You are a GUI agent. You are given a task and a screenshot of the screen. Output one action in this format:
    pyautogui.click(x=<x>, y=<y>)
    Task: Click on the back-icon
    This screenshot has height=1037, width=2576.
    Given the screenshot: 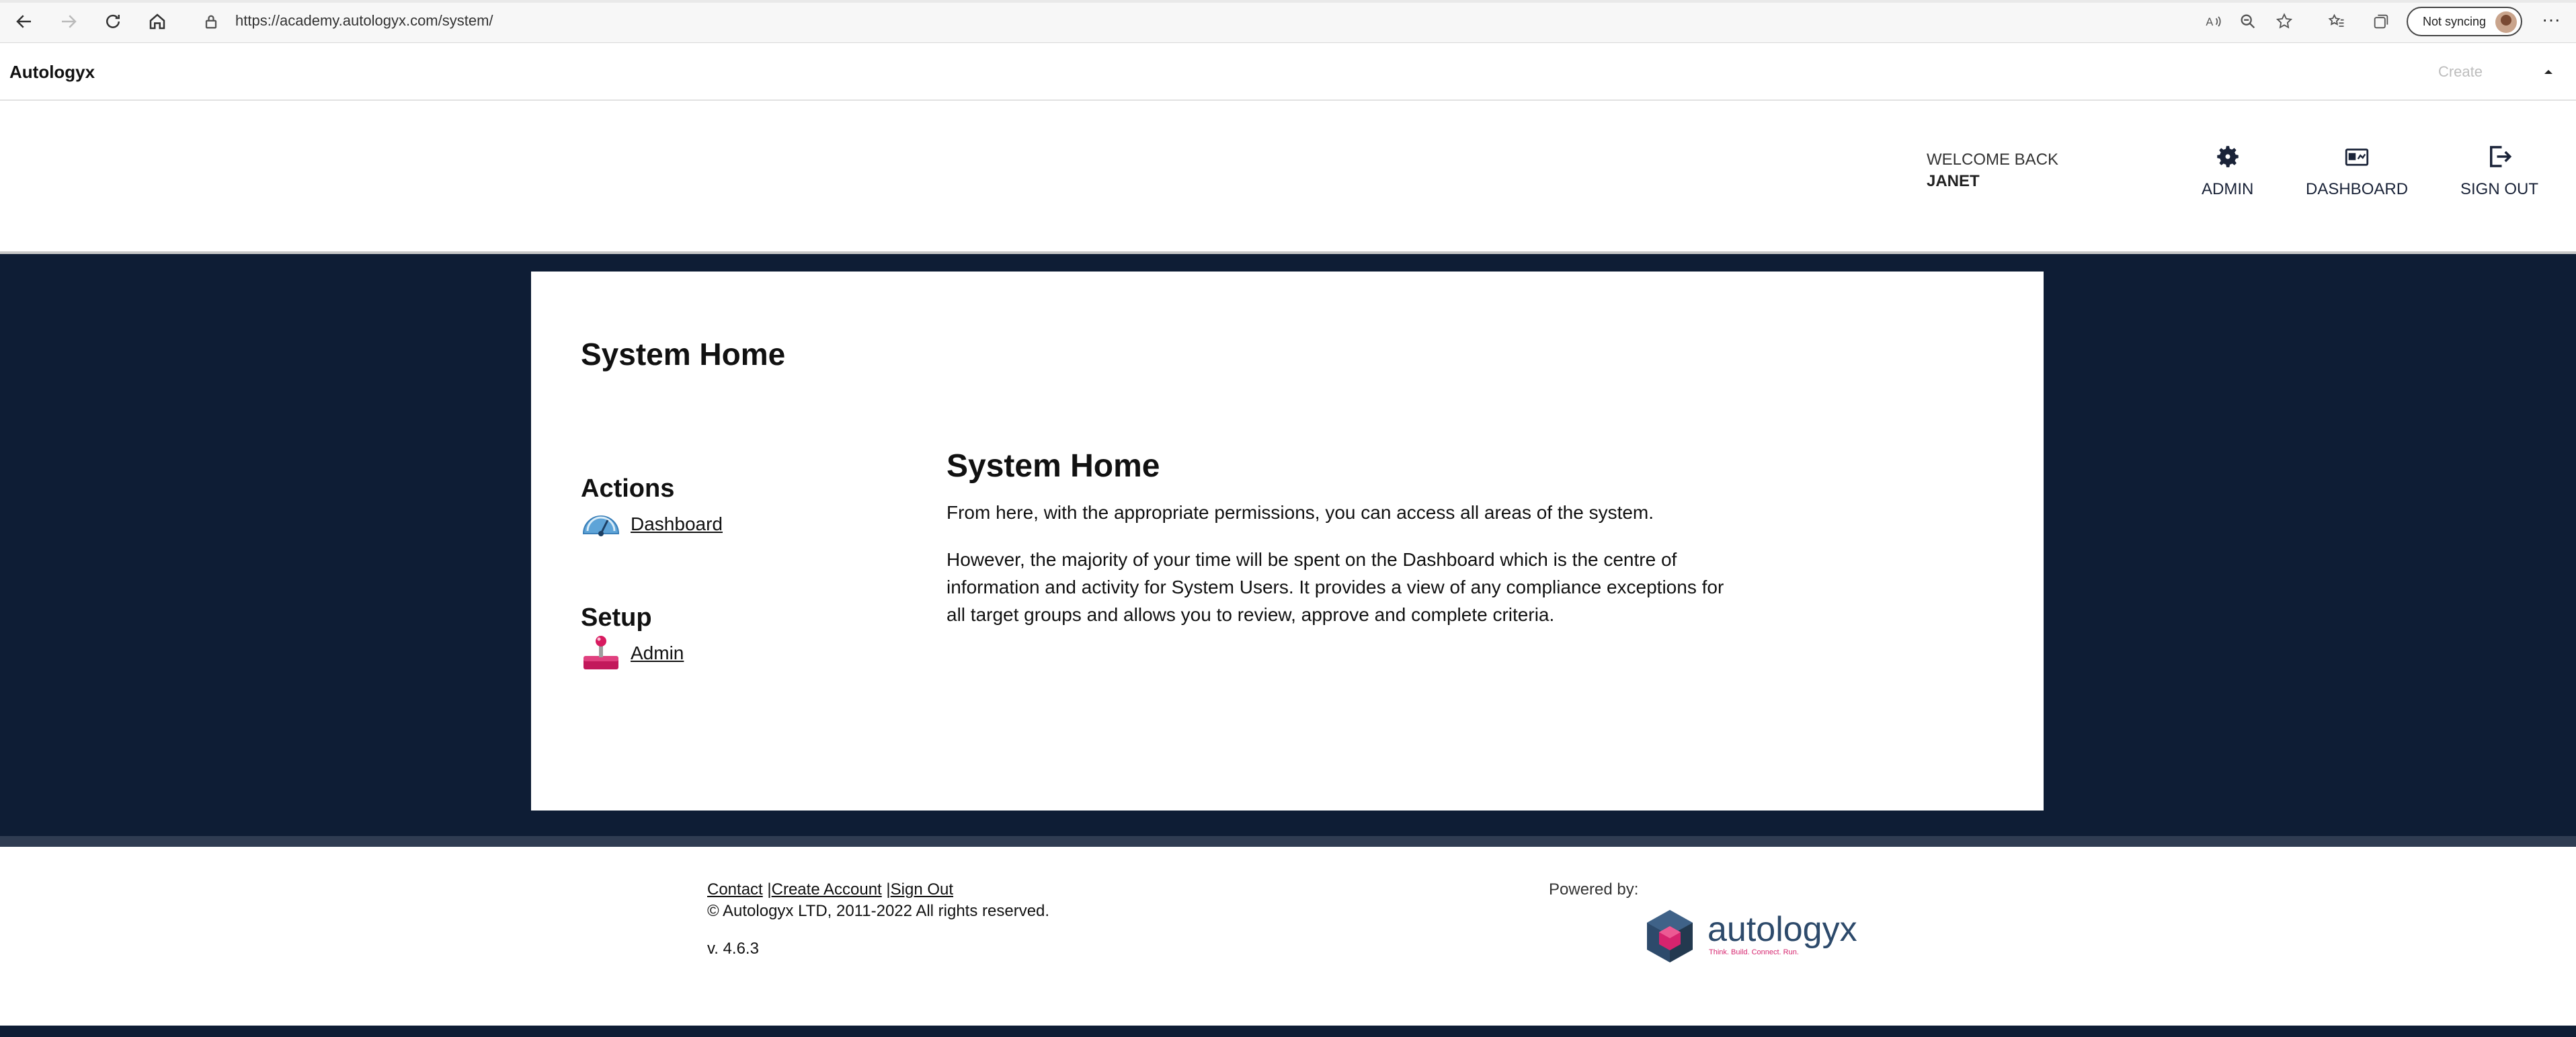 What is the action you would take?
    pyautogui.click(x=24, y=21)
    